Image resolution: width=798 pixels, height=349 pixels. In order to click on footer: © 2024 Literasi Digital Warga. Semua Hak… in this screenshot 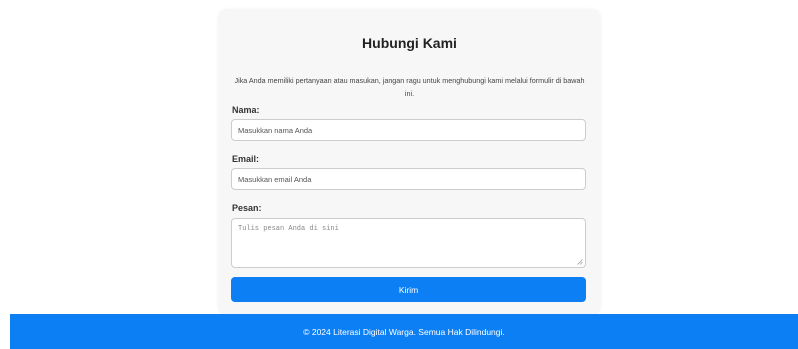, I will do `click(404, 331)`.